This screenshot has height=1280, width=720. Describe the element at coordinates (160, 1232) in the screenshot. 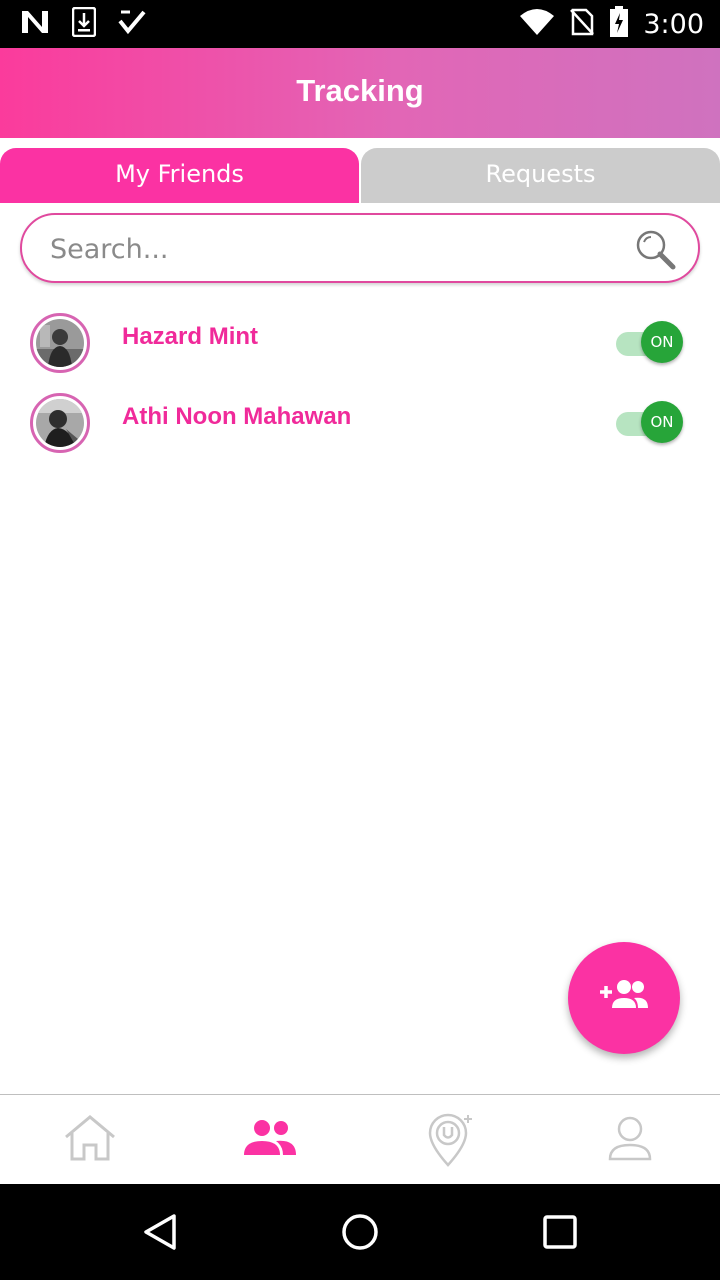

I see `back-icon` at that location.